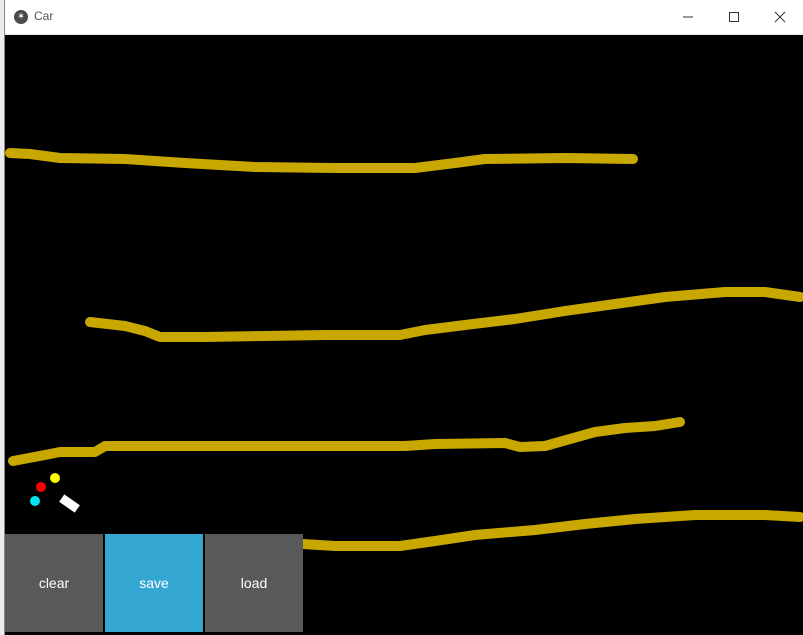 The image size is (803, 635). I want to click on clear-button: clear, so click(54, 583).